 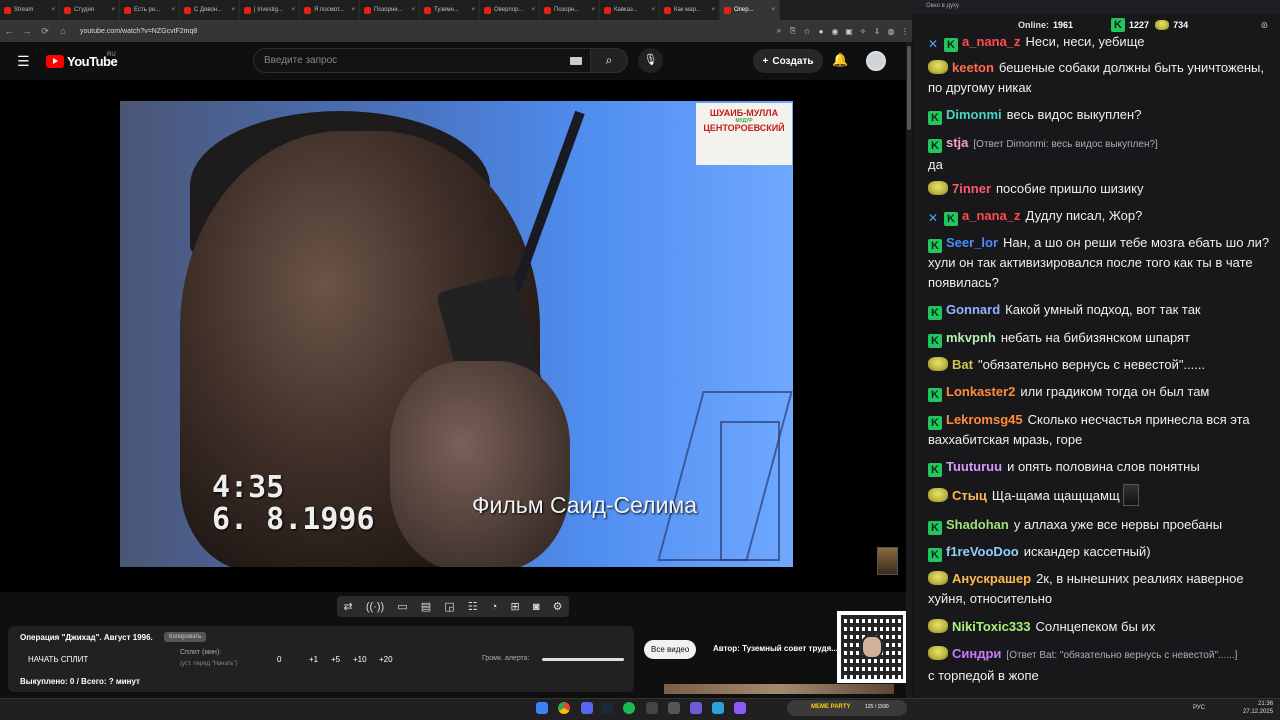 What do you see at coordinates (210, 10) in the screenshot?
I see `browser-tab: С Девон... ×` at bounding box center [210, 10].